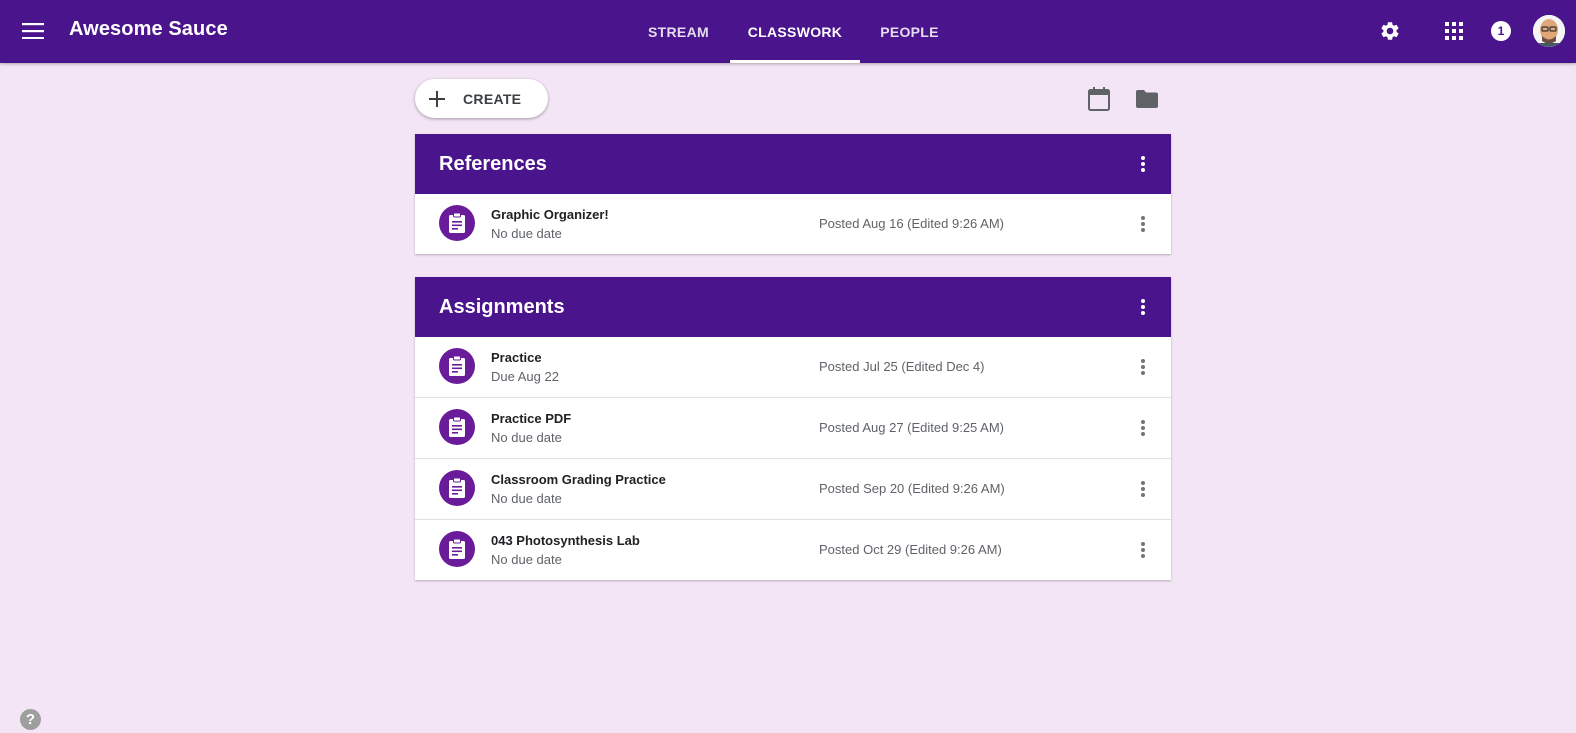 This screenshot has height=733, width=1576. What do you see at coordinates (912, 427) in the screenshot?
I see `item-posted-date: Posted Aug 27 (Edited 9:25 AM)` at bounding box center [912, 427].